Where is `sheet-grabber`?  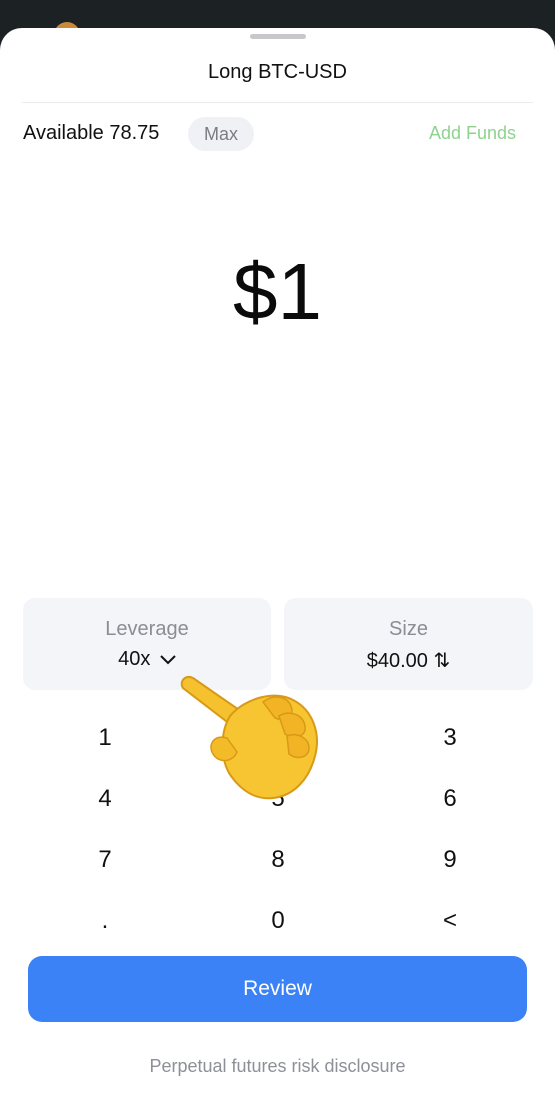 sheet-grabber is located at coordinates (278, 36).